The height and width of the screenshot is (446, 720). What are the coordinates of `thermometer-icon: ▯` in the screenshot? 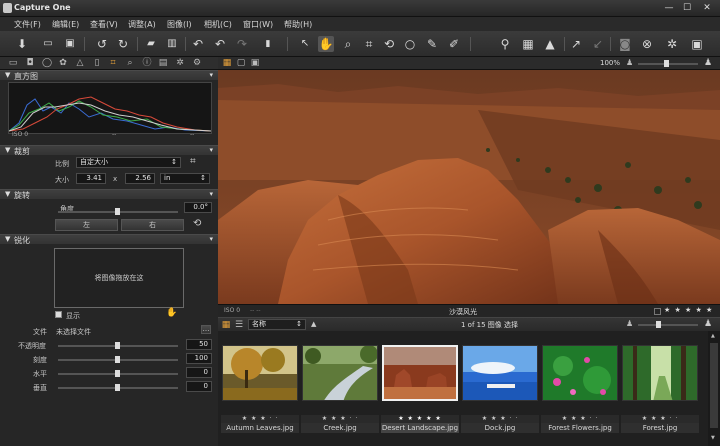 It's located at (97, 63).